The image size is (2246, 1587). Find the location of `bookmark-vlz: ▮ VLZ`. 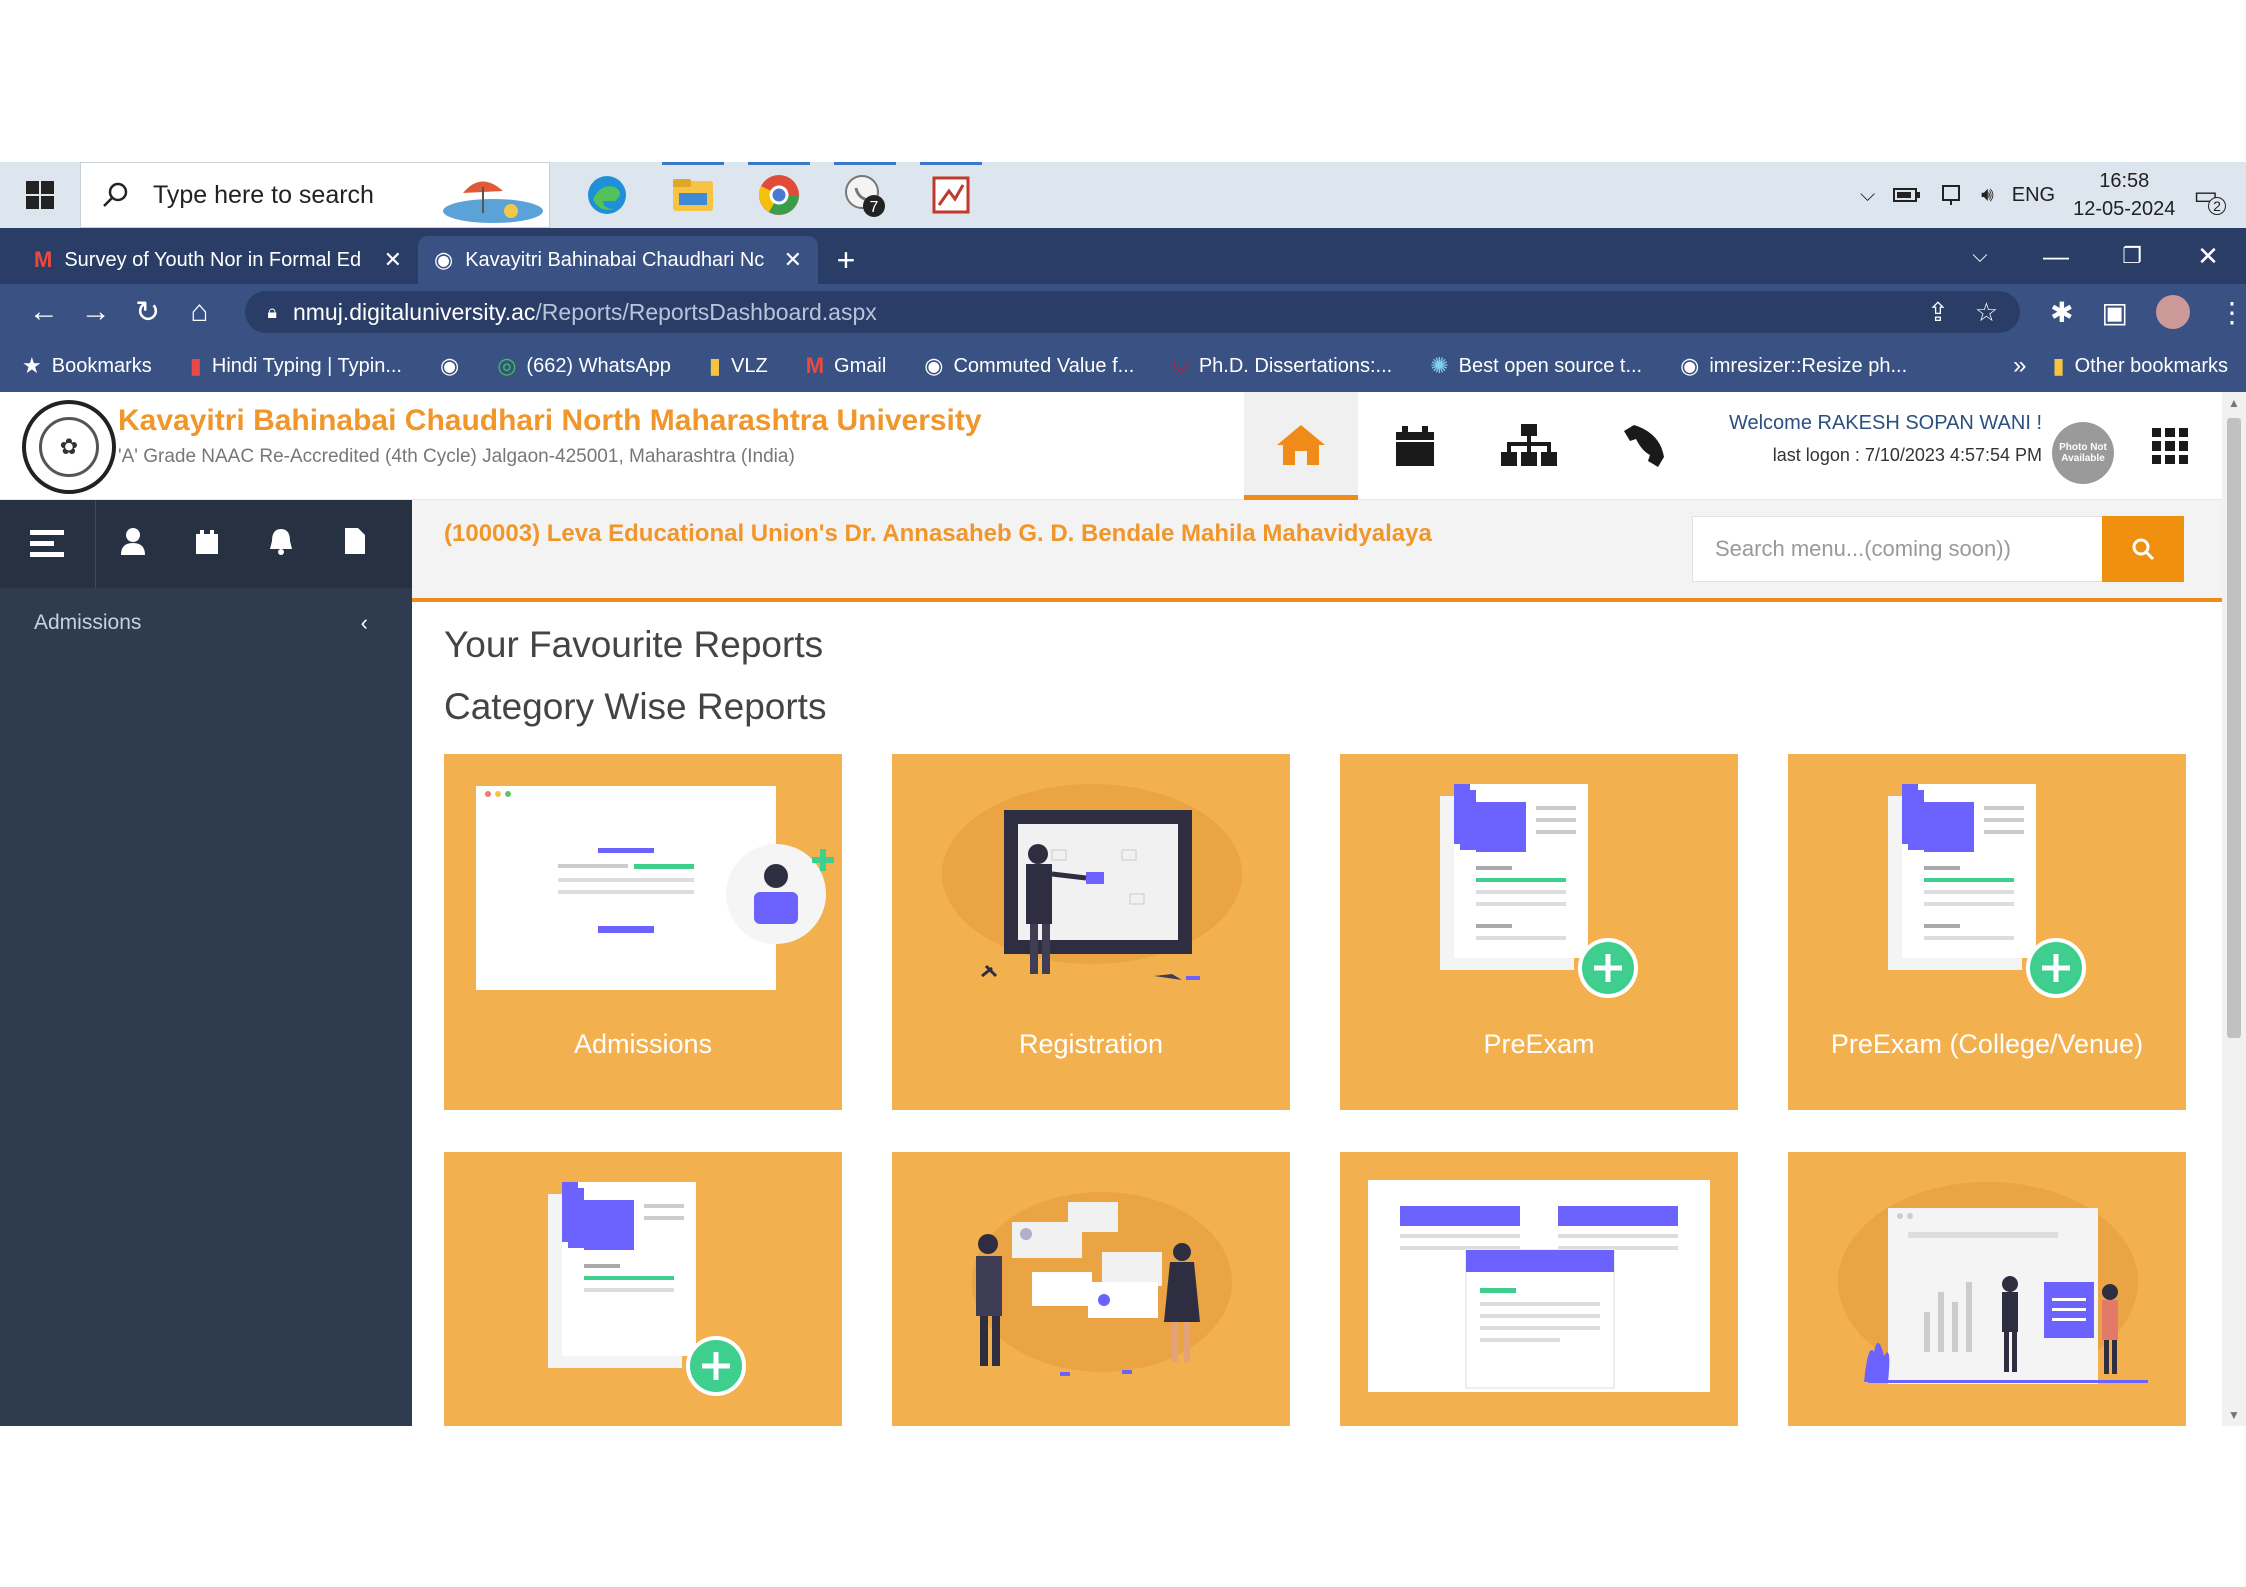

bookmark-vlz: ▮ VLZ is located at coordinates (738, 366).